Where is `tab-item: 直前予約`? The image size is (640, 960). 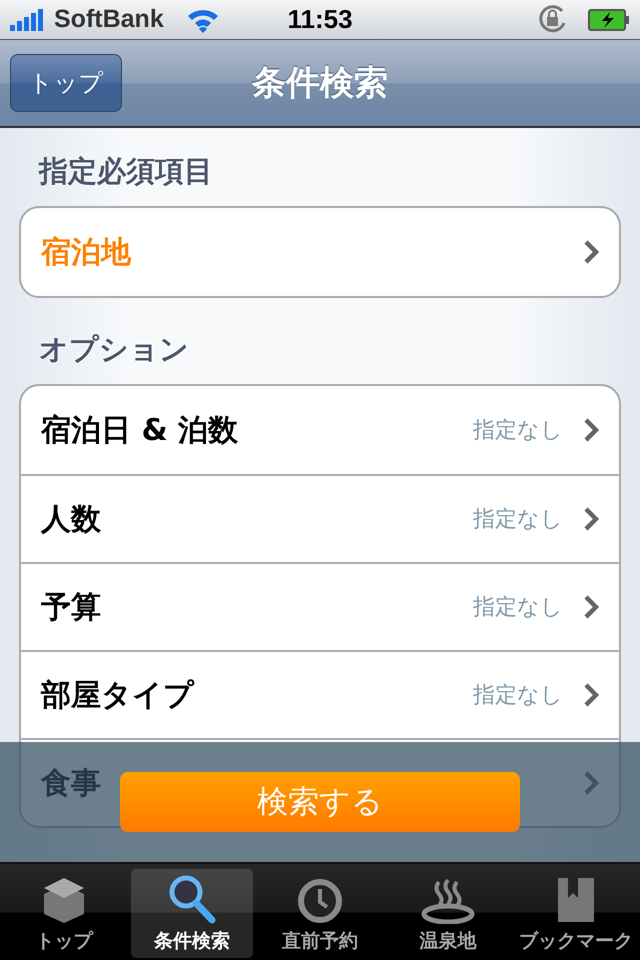
tab-item: 直前予約 is located at coordinates (320, 913).